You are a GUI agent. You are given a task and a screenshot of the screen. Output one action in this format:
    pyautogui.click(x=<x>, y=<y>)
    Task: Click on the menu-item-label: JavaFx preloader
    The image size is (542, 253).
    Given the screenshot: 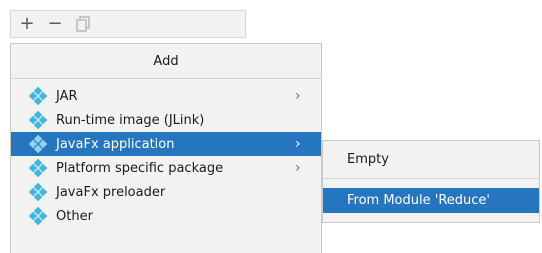 What is the action you would take?
    pyautogui.click(x=111, y=192)
    